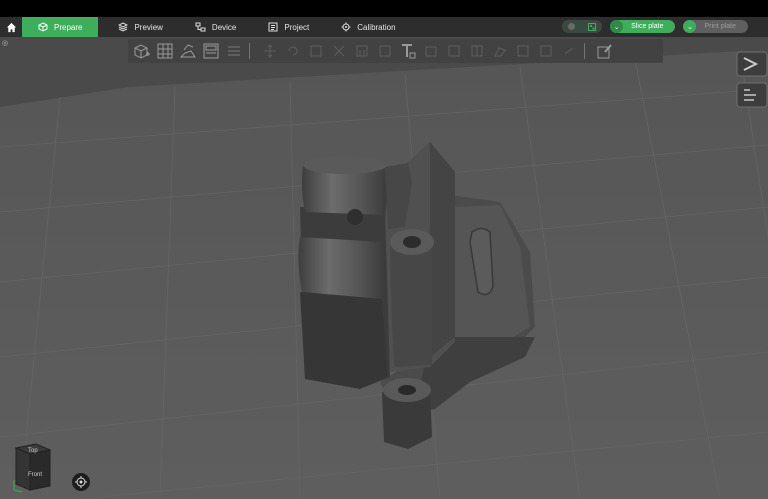  I want to click on calibration-icon, so click(346, 27).